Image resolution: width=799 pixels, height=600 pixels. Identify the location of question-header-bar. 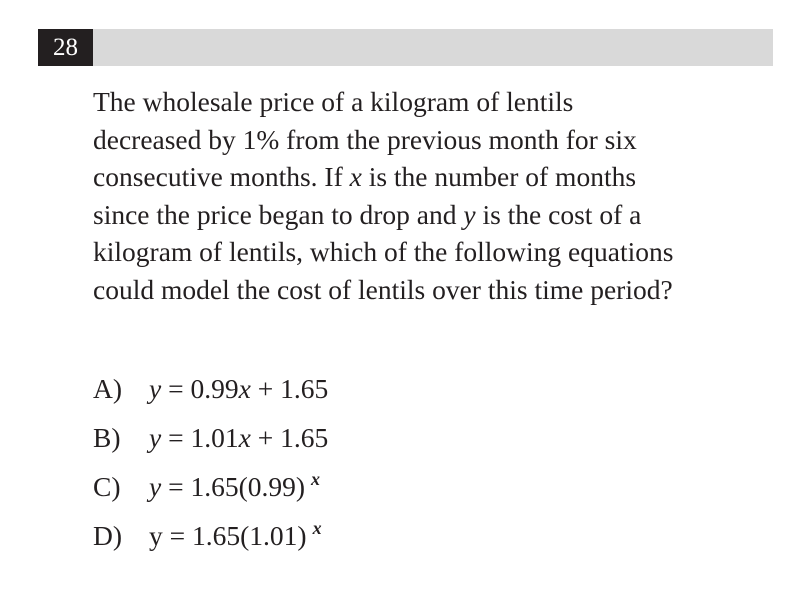
(405, 47).